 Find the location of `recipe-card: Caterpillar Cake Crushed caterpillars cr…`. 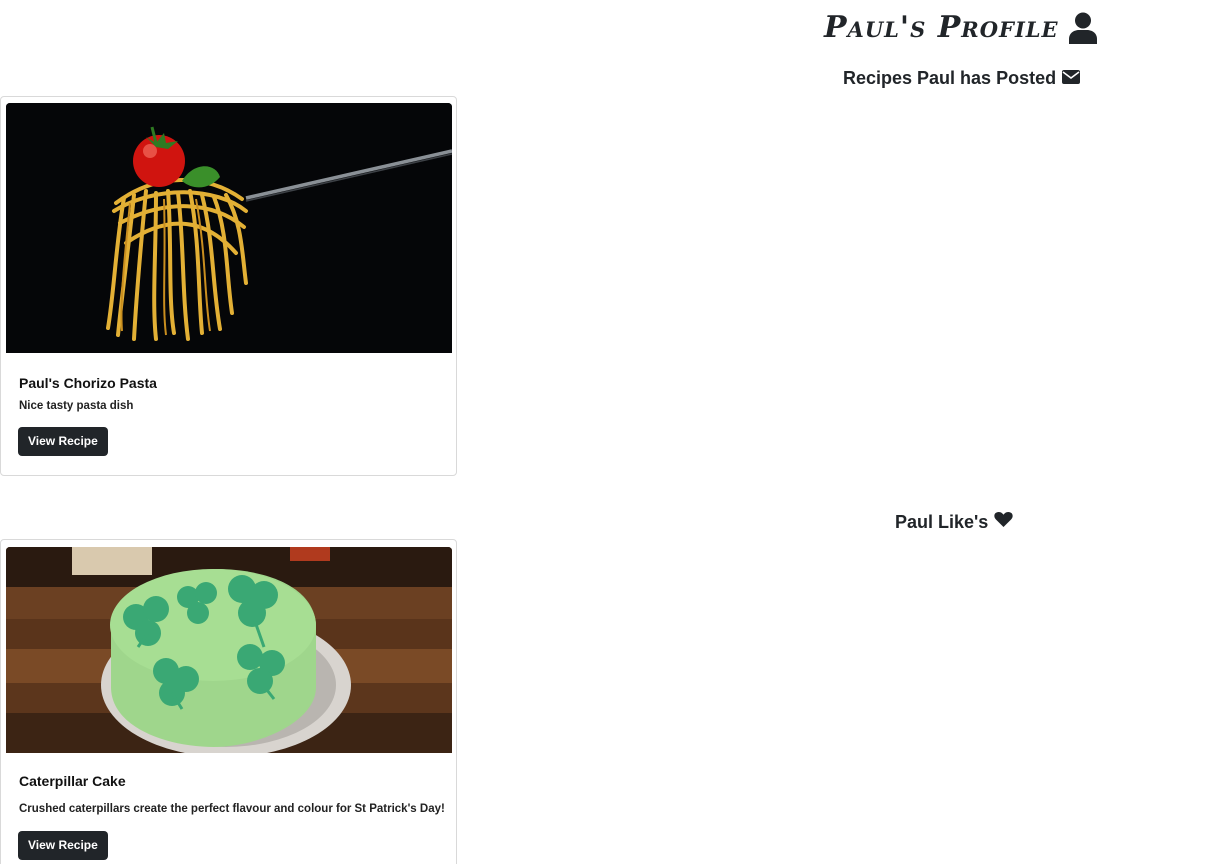

recipe-card: Caterpillar Cake Crushed caterpillars cr… is located at coordinates (228, 701).